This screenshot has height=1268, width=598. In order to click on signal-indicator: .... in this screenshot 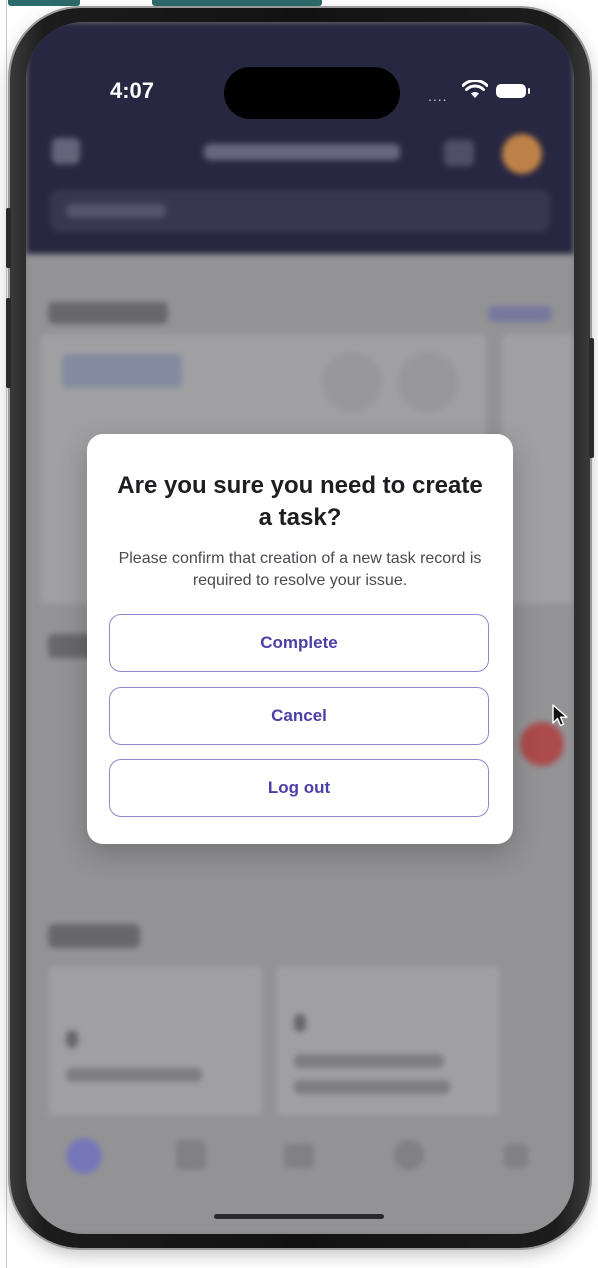, I will do `click(438, 96)`.